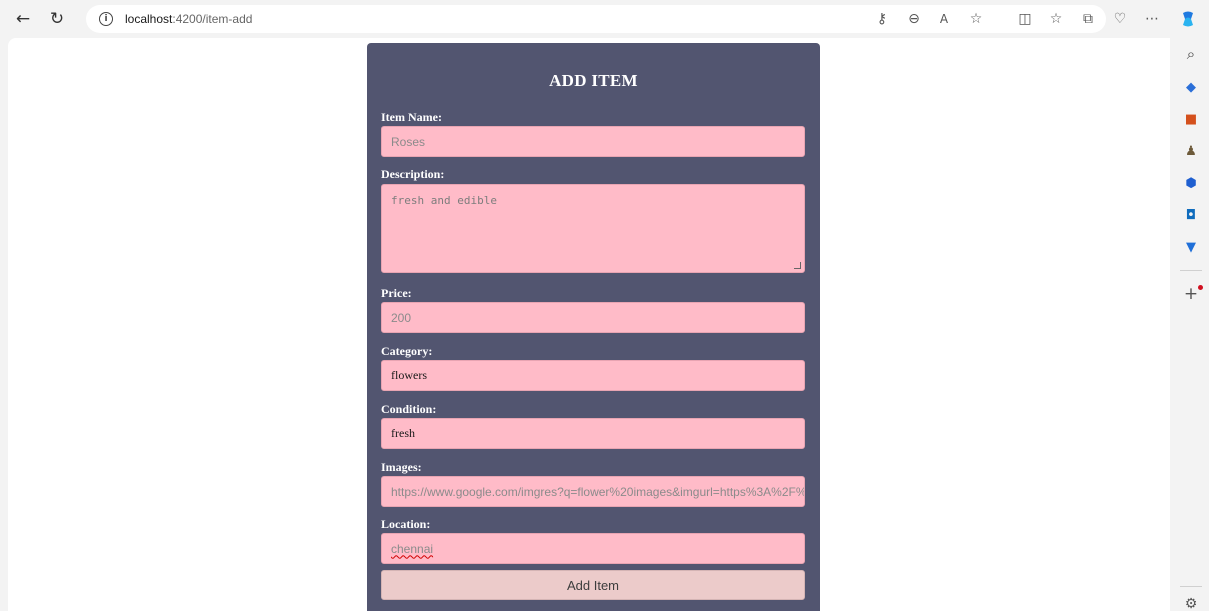 This screenshot has height=611, width=1209. Describe the element at coordinates (1191, 602) in the screenshot. I see `sidebar-settings-gear-icon: ⚙` at that location.